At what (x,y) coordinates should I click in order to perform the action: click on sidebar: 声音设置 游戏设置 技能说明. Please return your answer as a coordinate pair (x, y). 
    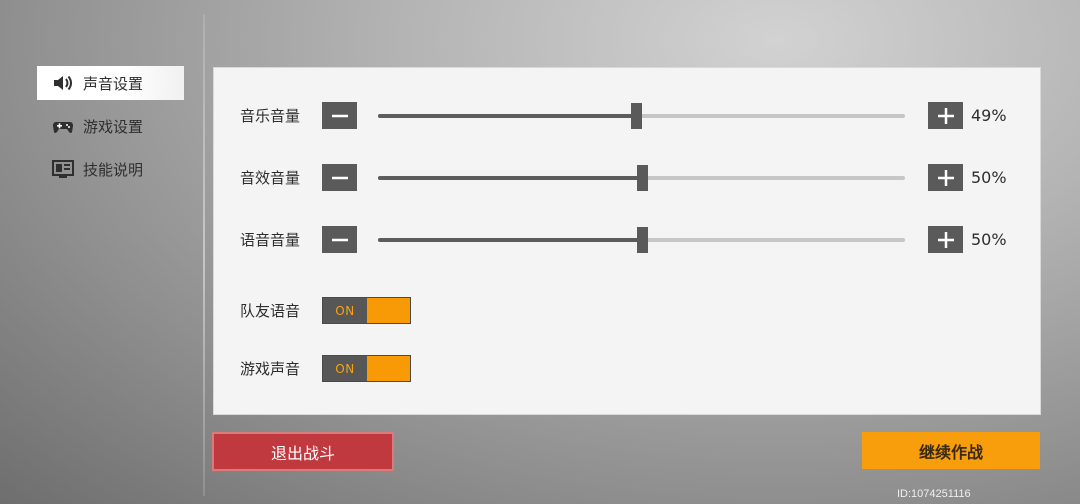
    Looking at the image, I should click on (110, 130).